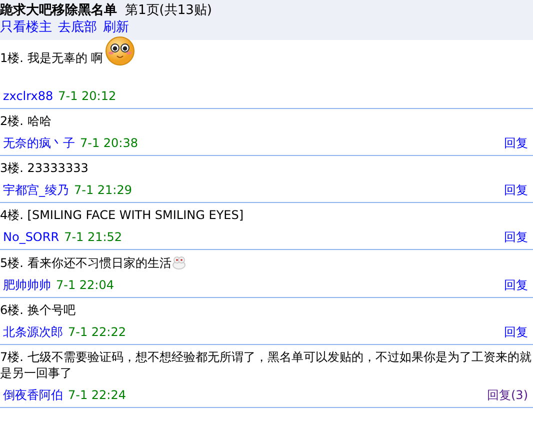 Image resolution: width=533 pixels, height=432 pixels. Describe the element at coordinates (27, 285) in the screenshot. I see `author-link: 肥帅帅帅` at that location.